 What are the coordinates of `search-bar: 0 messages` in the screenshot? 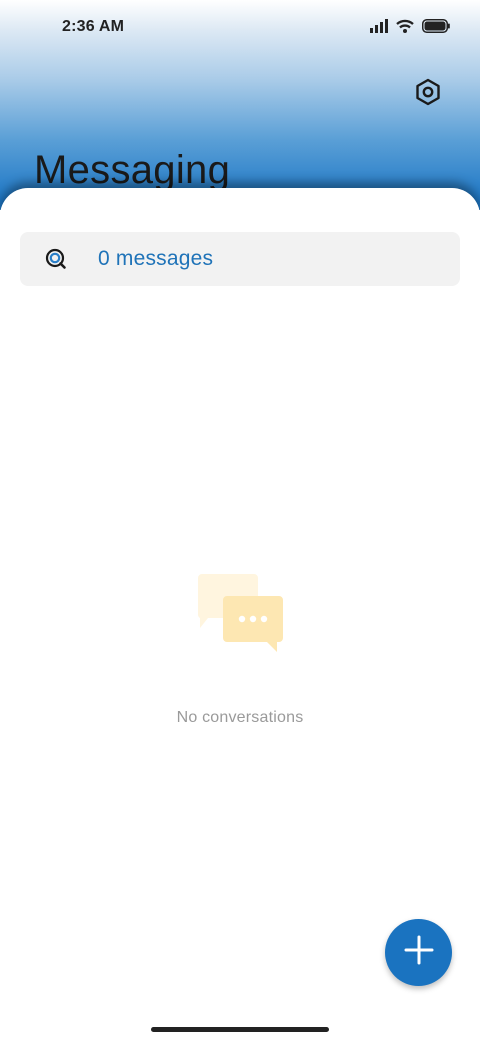 It's located at (240, 259).